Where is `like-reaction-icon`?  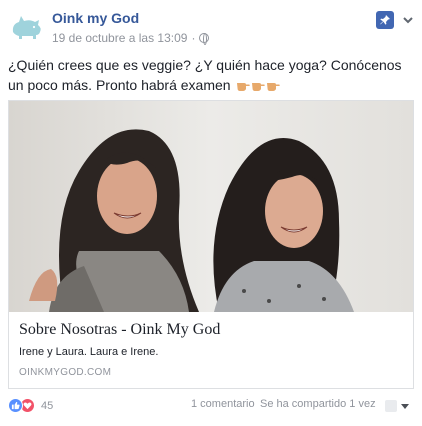
like-reaction-icon is located at coordinates (15, 405).